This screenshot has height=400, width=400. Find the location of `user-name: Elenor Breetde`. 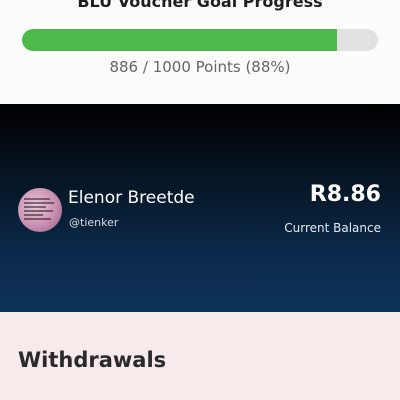

user-name: Elenor Breetde is located at coordinates (131, 198).